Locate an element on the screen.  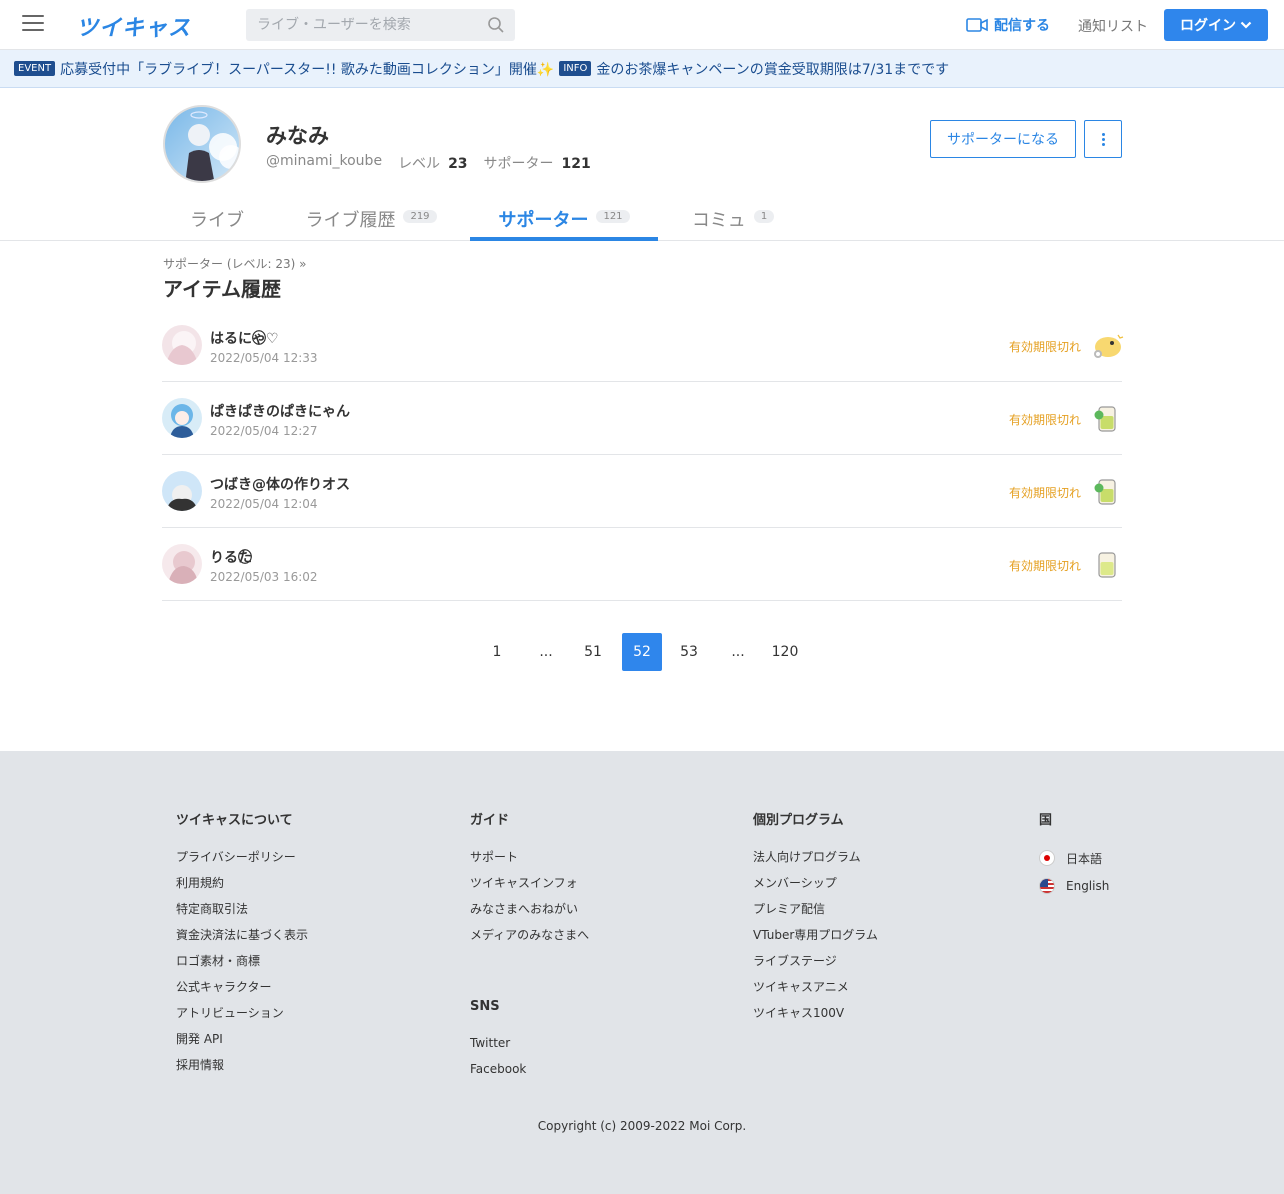
footer-link: Twitter is located at coordinates (529, 1048).